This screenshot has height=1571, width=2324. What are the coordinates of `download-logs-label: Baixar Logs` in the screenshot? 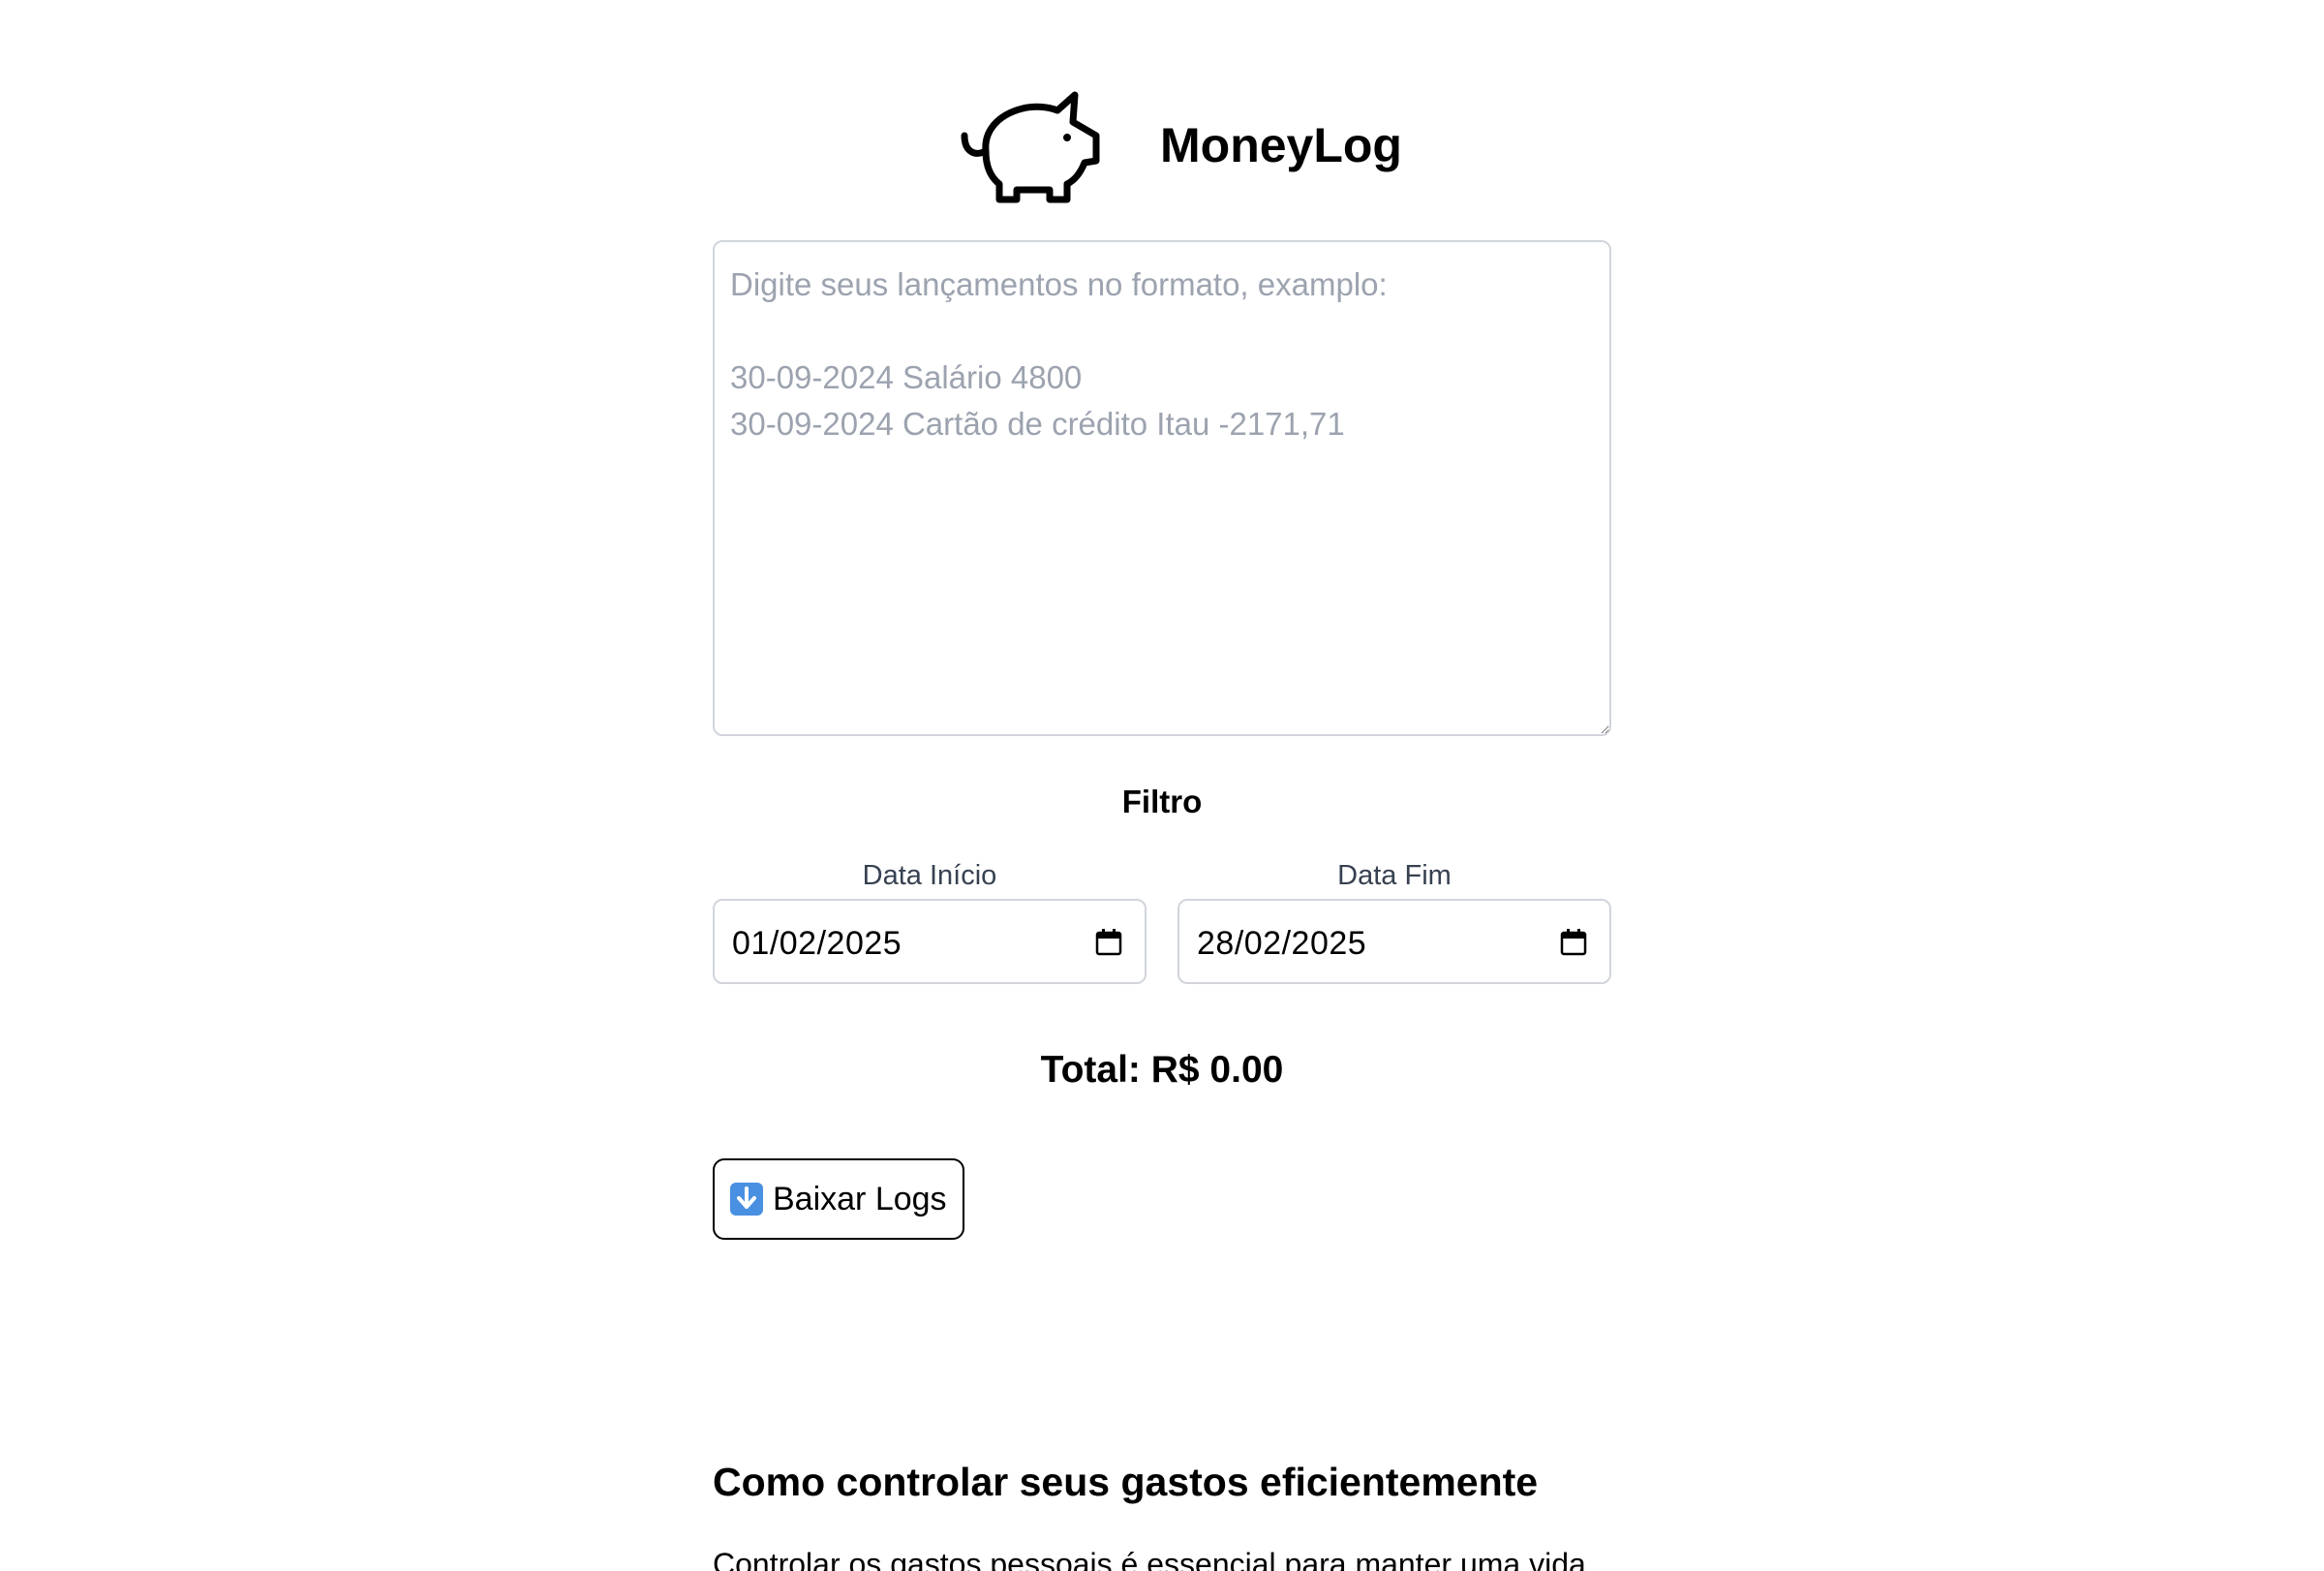 It's located at (860, 1198).